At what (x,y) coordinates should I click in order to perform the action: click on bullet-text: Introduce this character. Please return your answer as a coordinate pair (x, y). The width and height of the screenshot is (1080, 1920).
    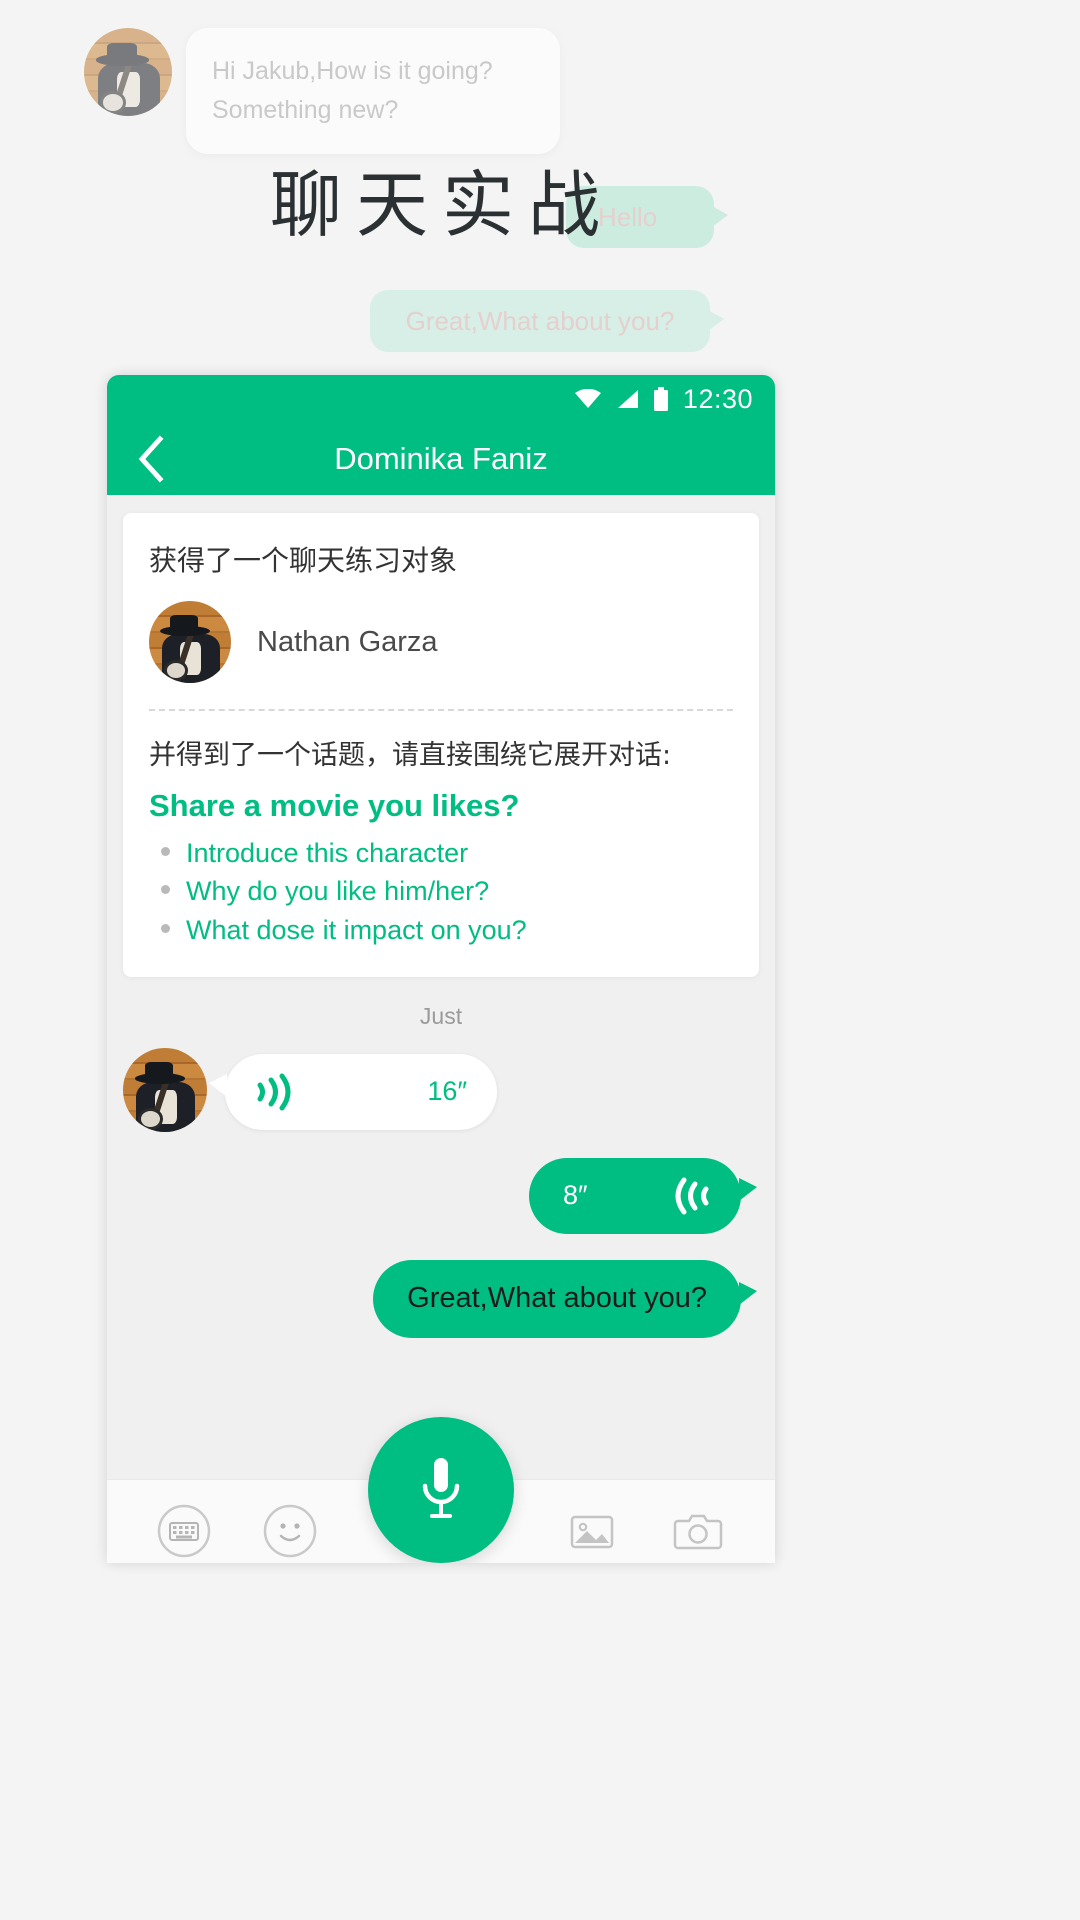
    Looking at the image, I should click on (327, 853).